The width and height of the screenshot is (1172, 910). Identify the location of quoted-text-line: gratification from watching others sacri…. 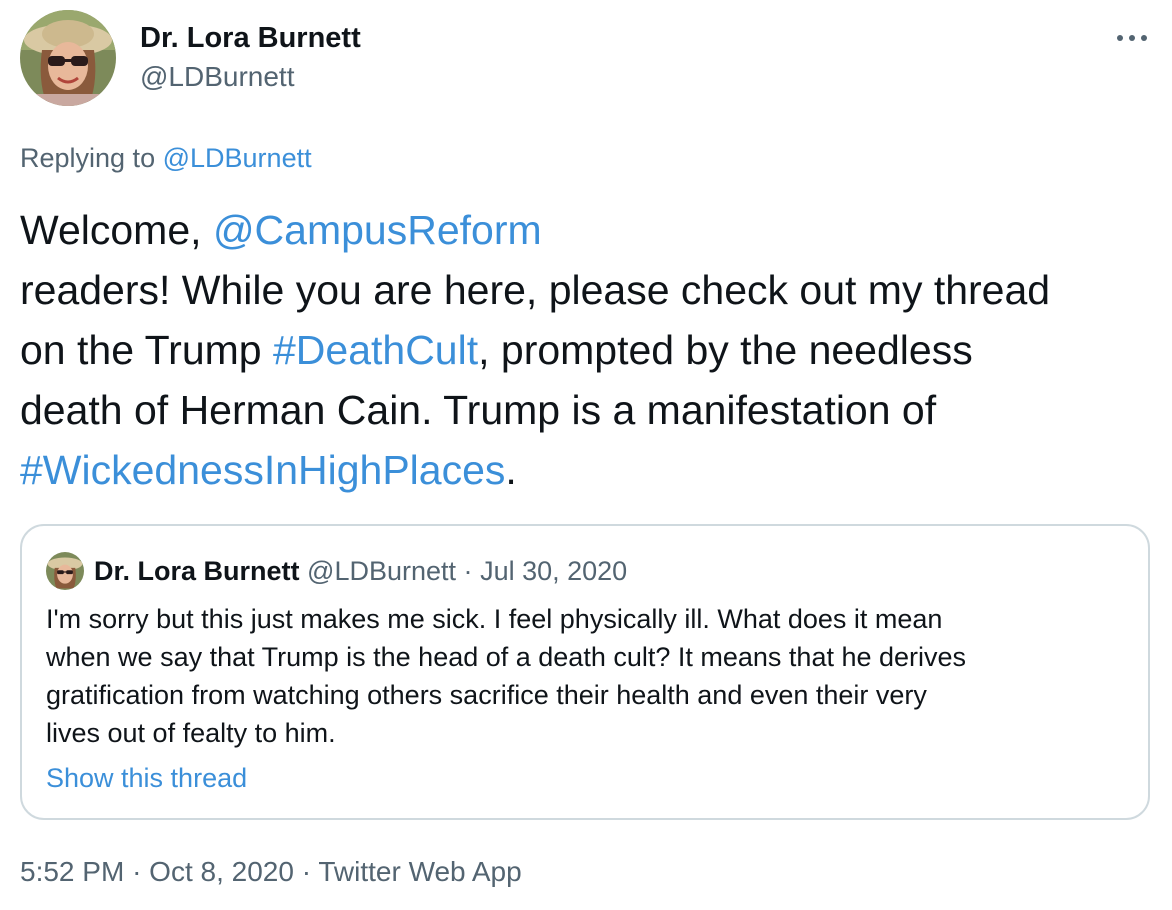
(486, 695).